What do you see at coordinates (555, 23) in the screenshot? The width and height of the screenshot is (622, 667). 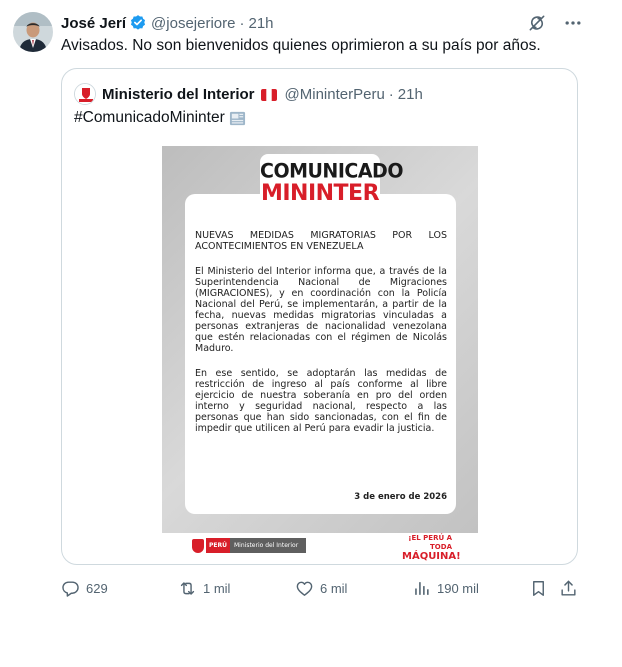 I see `tweet-top-actions` at bounding box center [555, 23].